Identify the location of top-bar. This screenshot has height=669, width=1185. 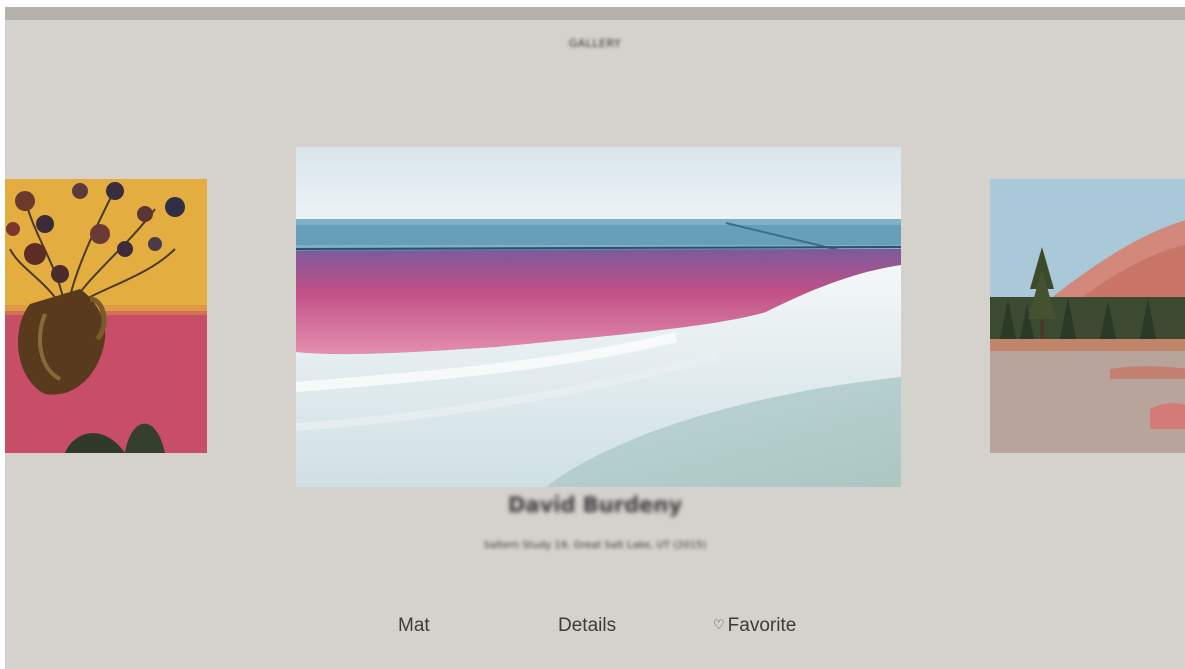
(595, 13).